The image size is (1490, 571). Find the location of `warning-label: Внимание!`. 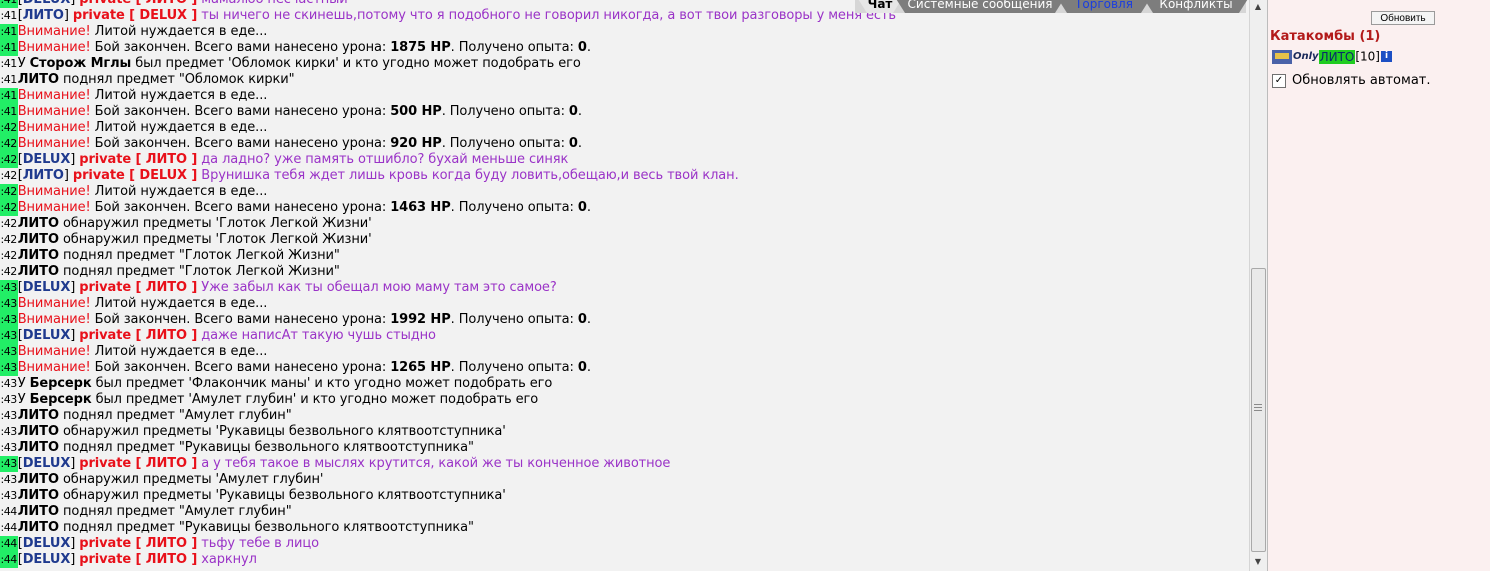

warning-label: Внимание! is located at coordinates (54, 191).